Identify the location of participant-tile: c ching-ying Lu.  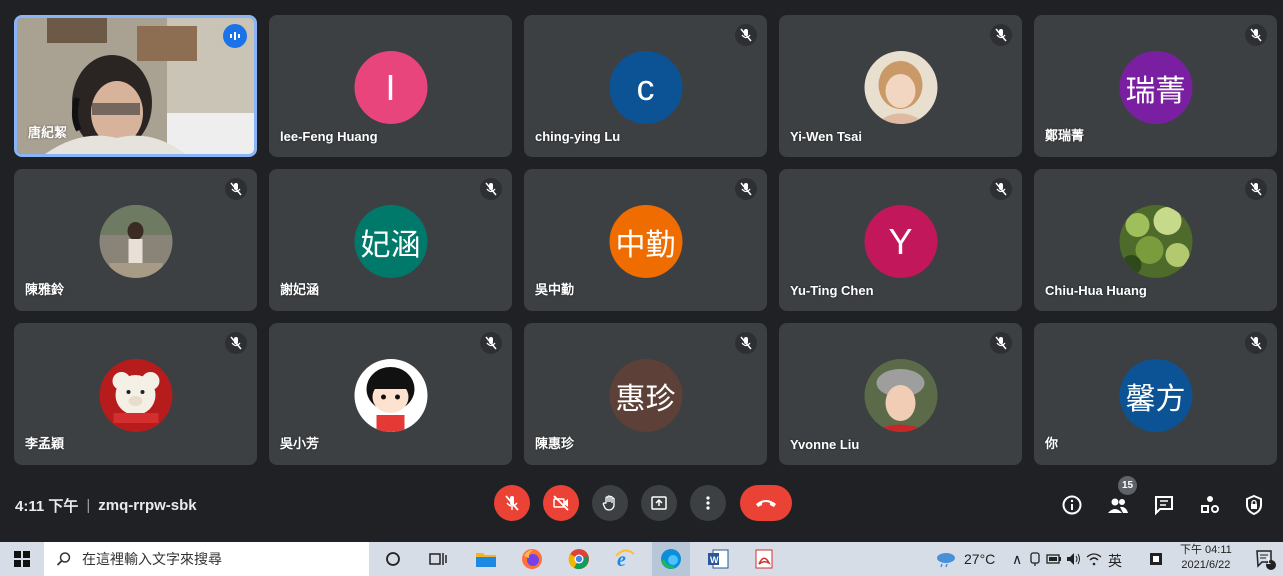
(645, 86).